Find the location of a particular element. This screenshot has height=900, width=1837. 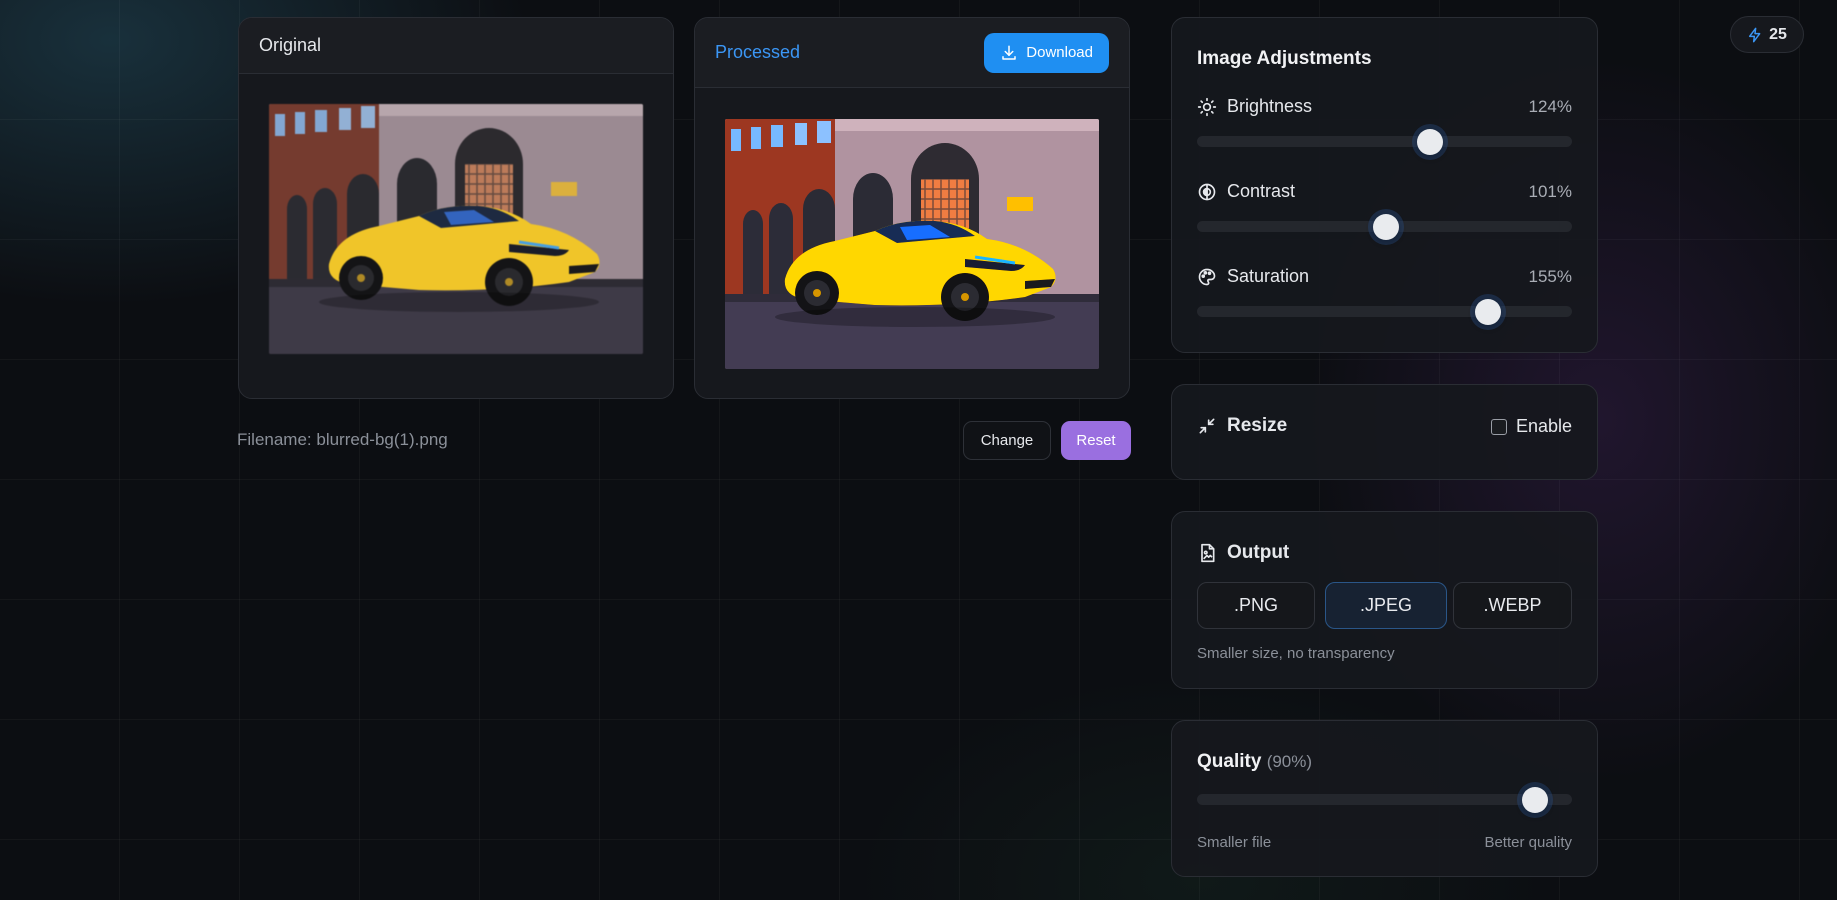

filename-value: blurred-bg(1).png is located at coordinates (382, 439).